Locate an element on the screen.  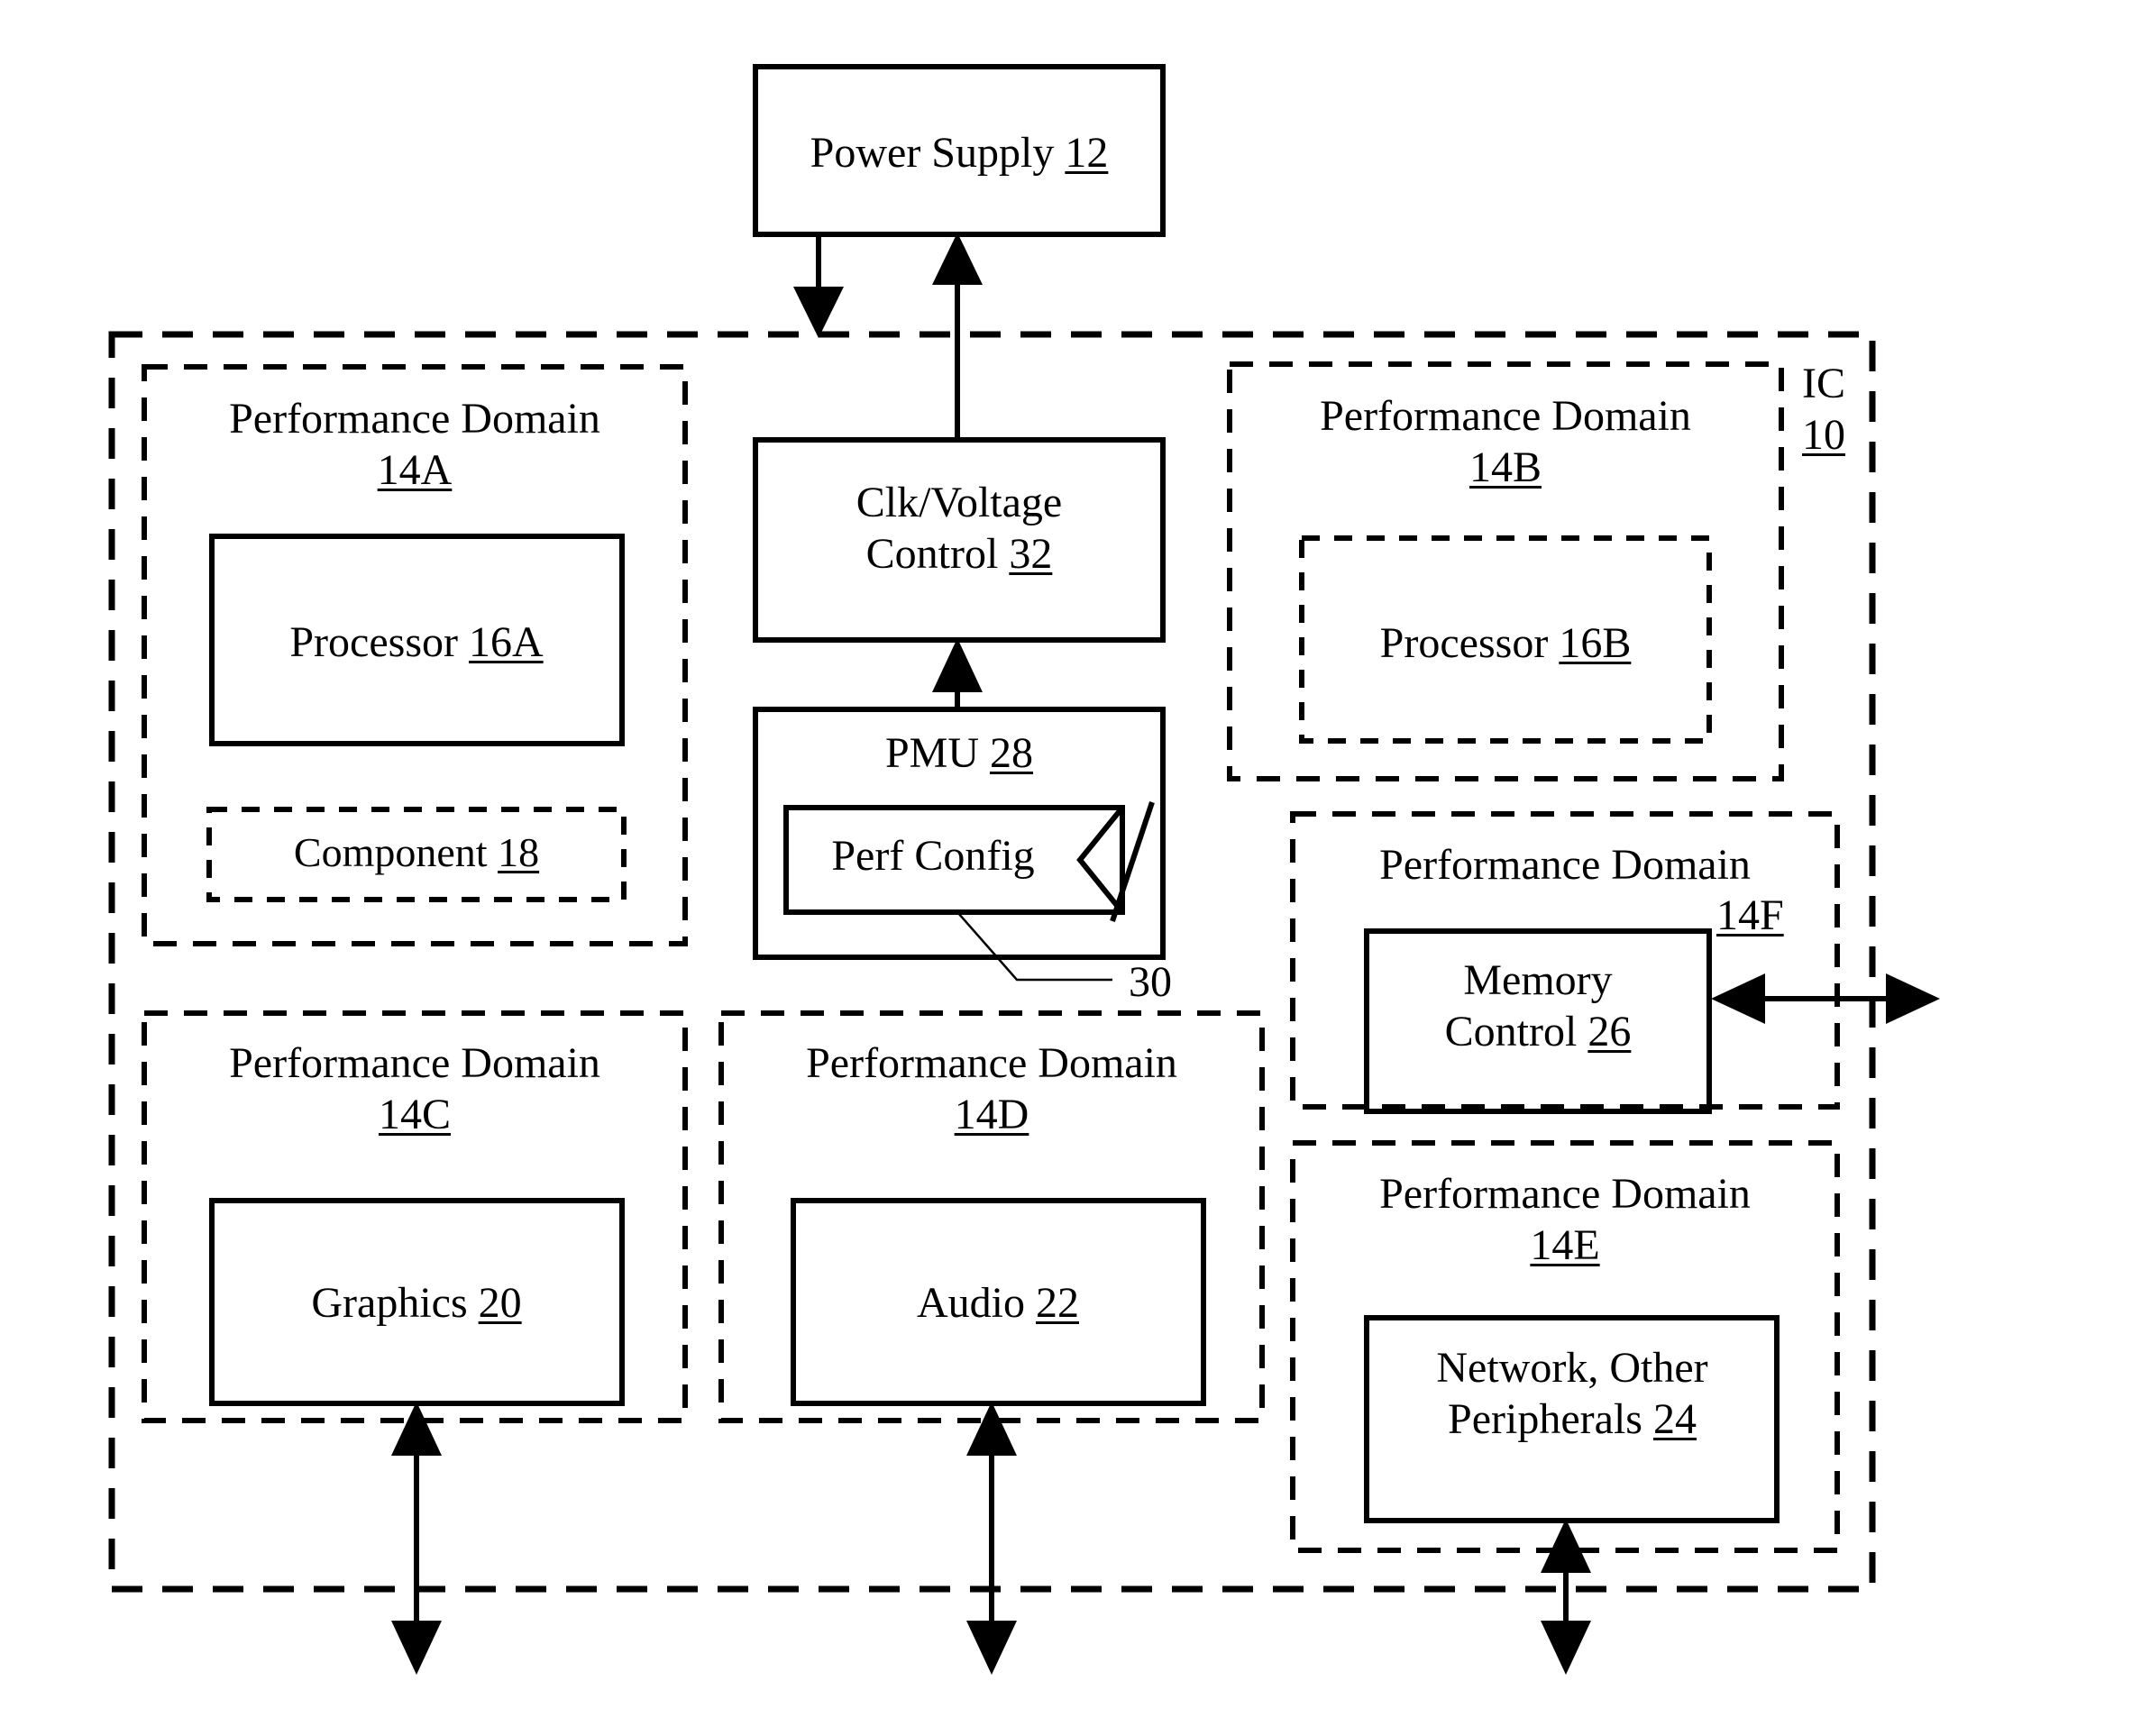
graphics-20-text: Graphics is located at coordinates (390, 1303).